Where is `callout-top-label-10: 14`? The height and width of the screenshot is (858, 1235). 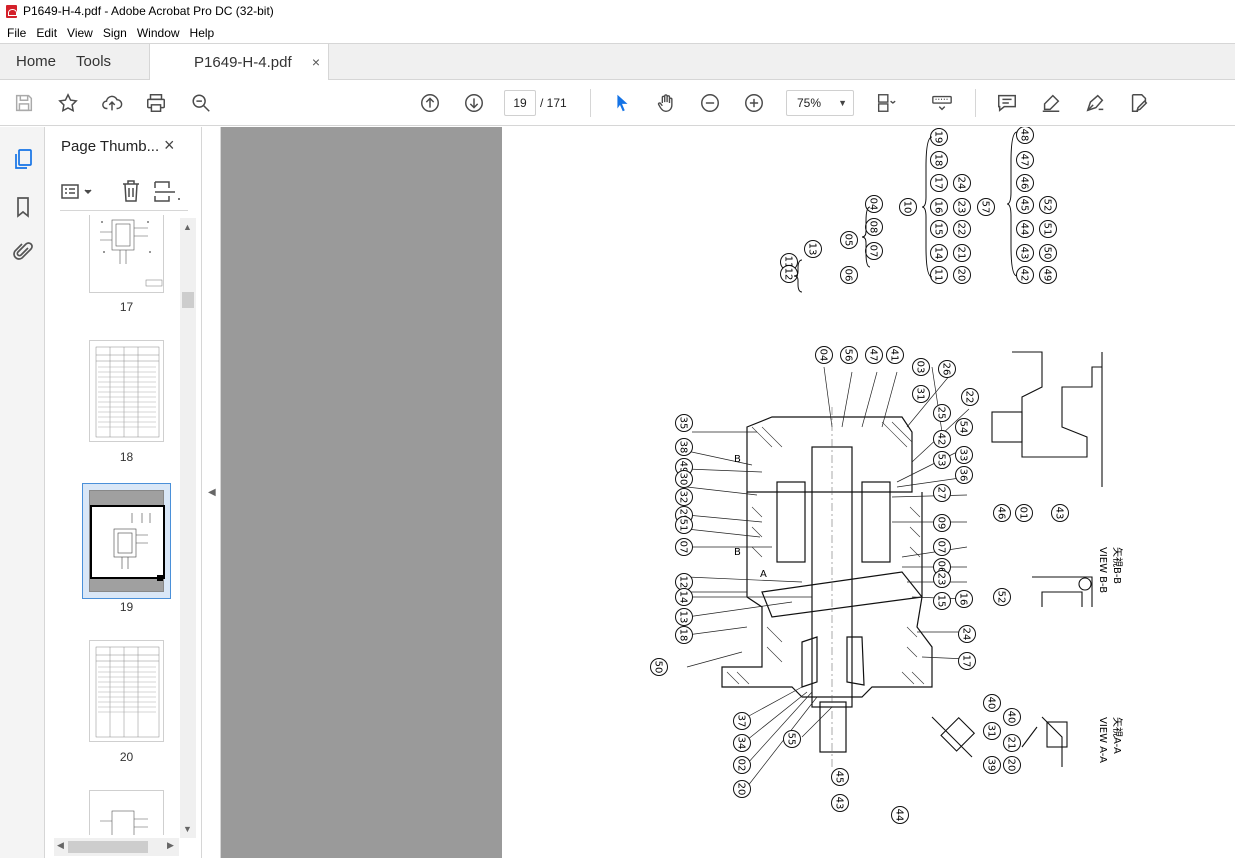 callout-top-label-10: 14 is located at coordinates (938, 253).